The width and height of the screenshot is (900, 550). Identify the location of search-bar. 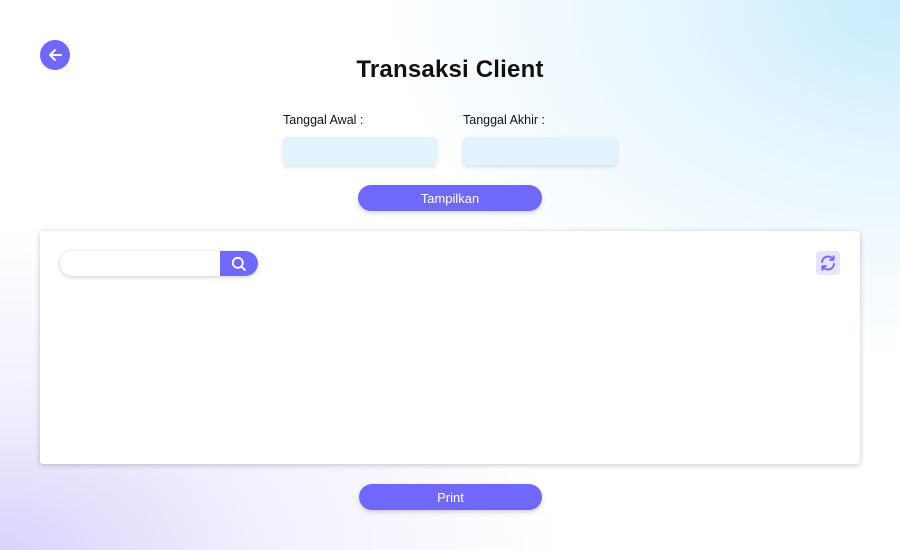
(159, 263).